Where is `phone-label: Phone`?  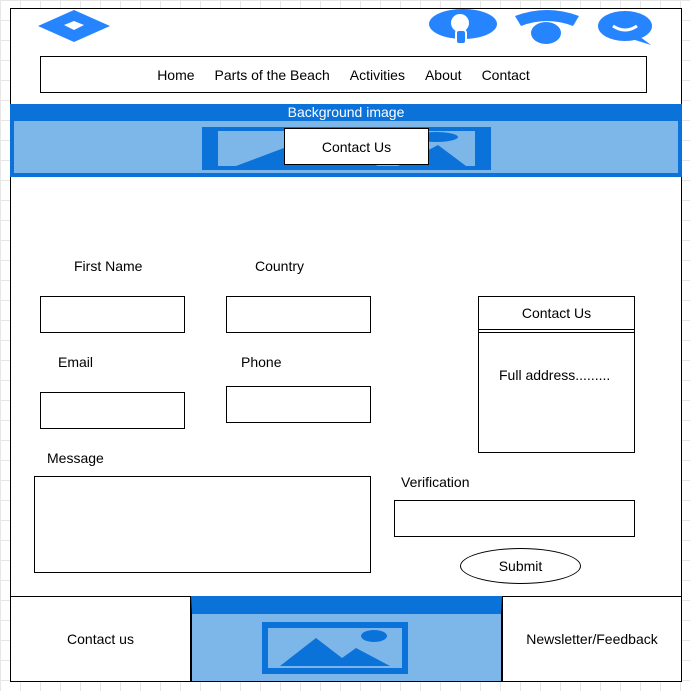 phone-label: Phone is located at coordinates (261, 362).